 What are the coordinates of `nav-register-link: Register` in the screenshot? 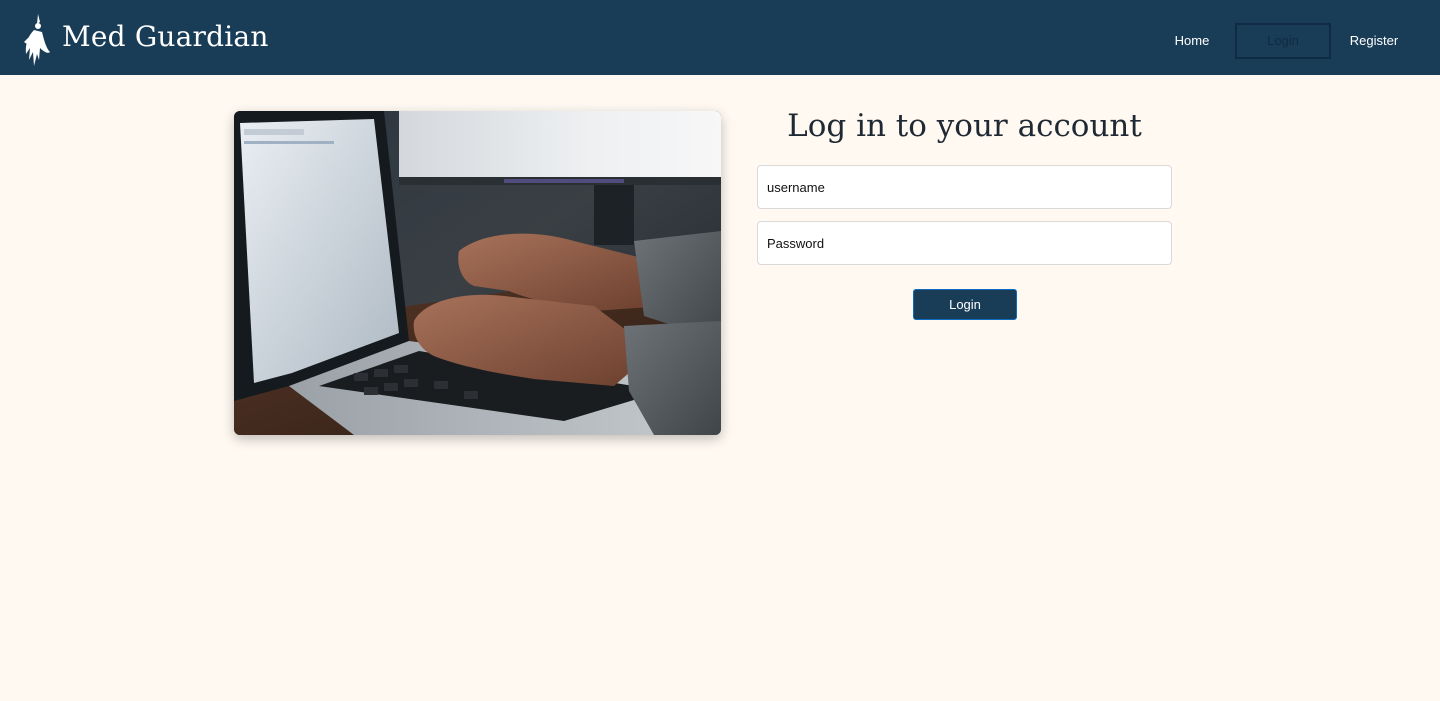 It's located at (1374, 41).